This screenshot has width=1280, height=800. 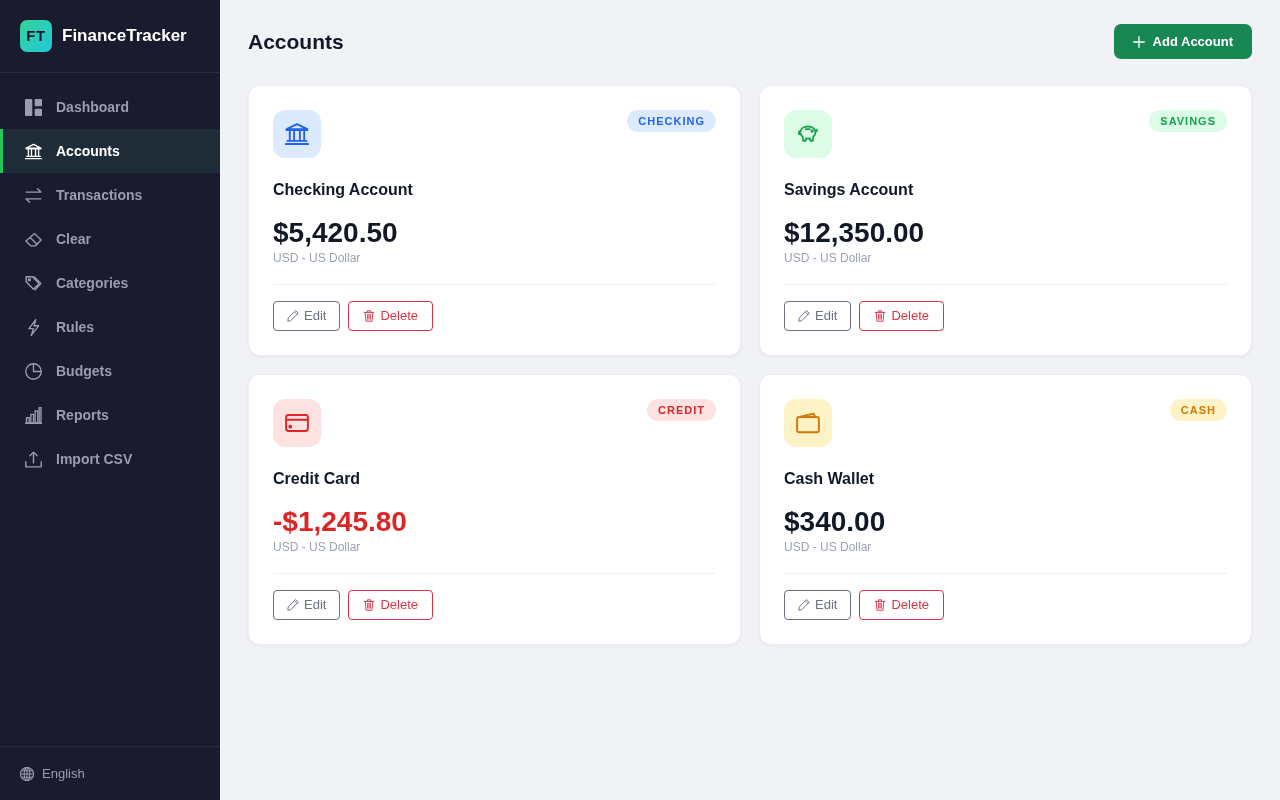 What do you see at coordinates (33, 107) in the screenshot?
I see `dashboard-icon` at bounding box center [33, 107].